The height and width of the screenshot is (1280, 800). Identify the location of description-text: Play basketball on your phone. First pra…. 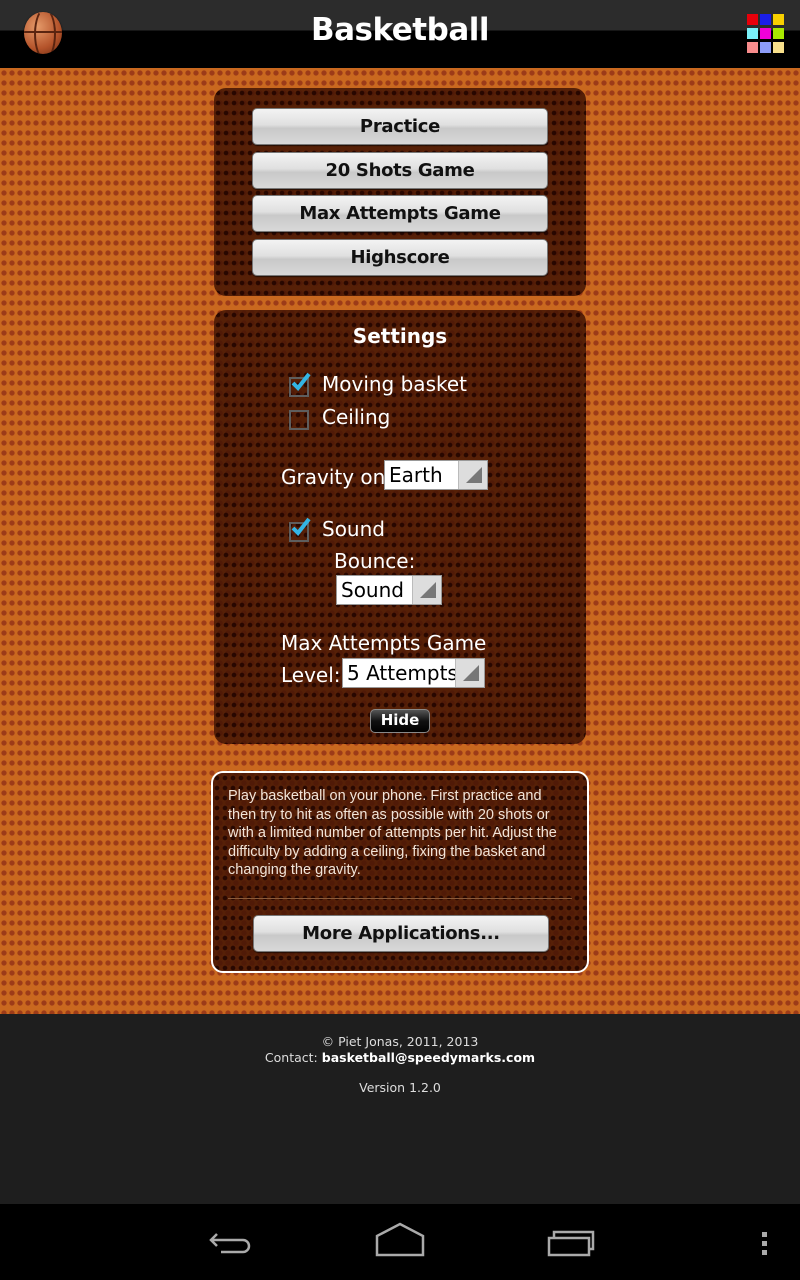
(392, 833).